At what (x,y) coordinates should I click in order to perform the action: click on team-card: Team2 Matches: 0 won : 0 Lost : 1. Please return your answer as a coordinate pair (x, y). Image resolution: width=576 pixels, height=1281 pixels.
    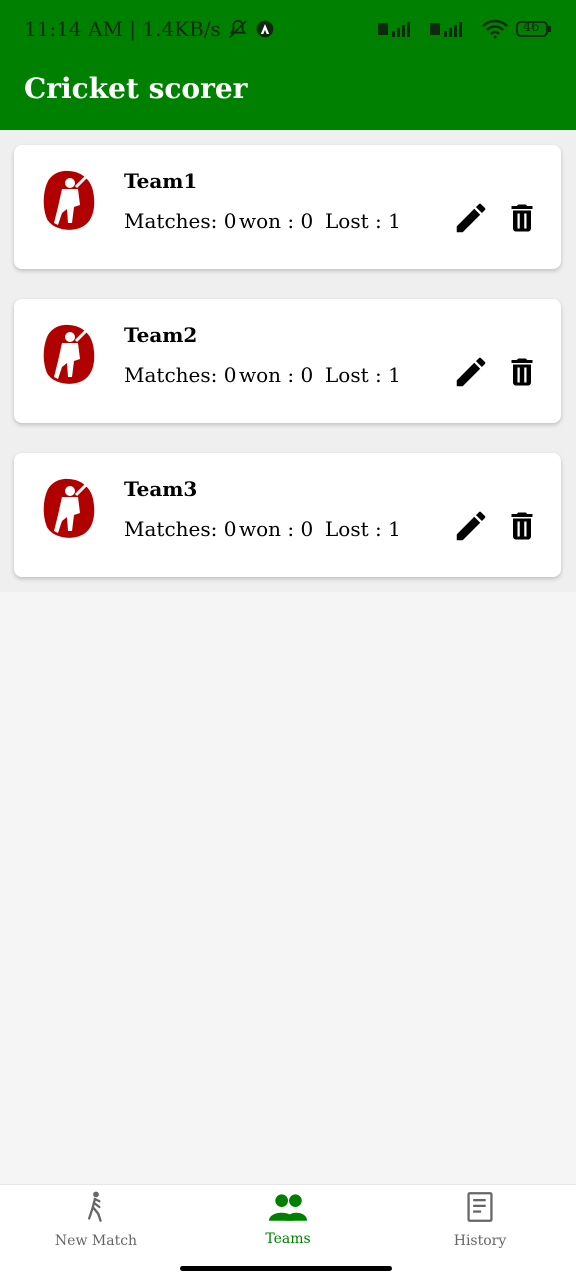
    Looking at the image, I should click on (287, 361).